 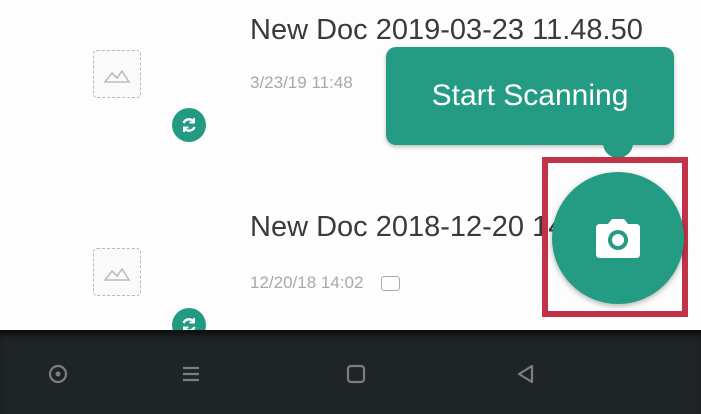 I want to click on menu-icon, so click(x=191, y=374).